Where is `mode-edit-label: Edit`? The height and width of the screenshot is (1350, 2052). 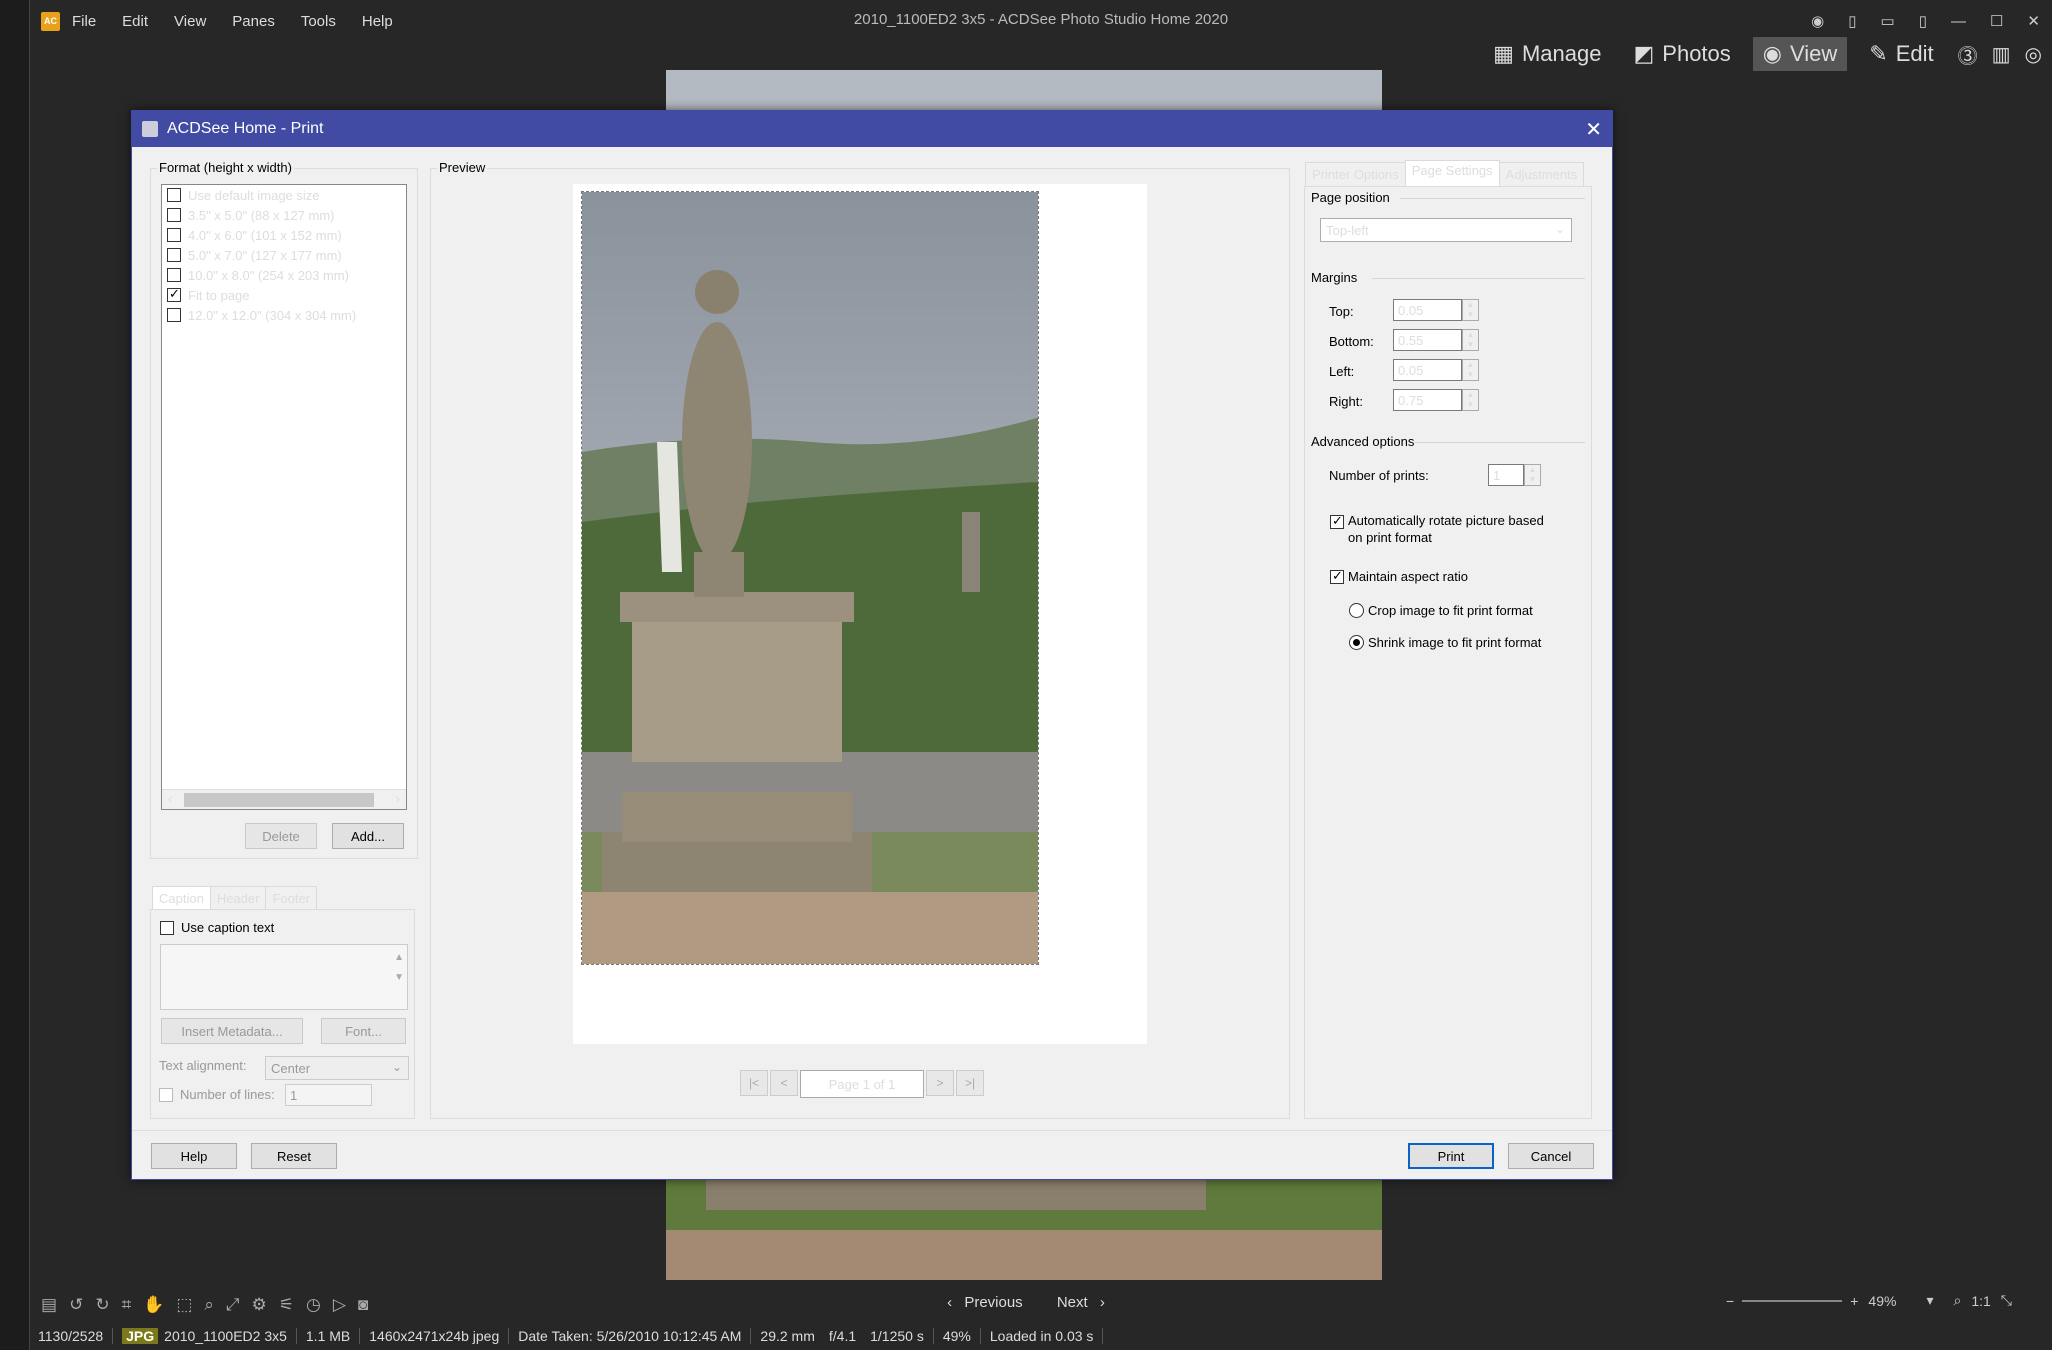
mode-edit-label: Edit is located at coordinates (1914, 53).